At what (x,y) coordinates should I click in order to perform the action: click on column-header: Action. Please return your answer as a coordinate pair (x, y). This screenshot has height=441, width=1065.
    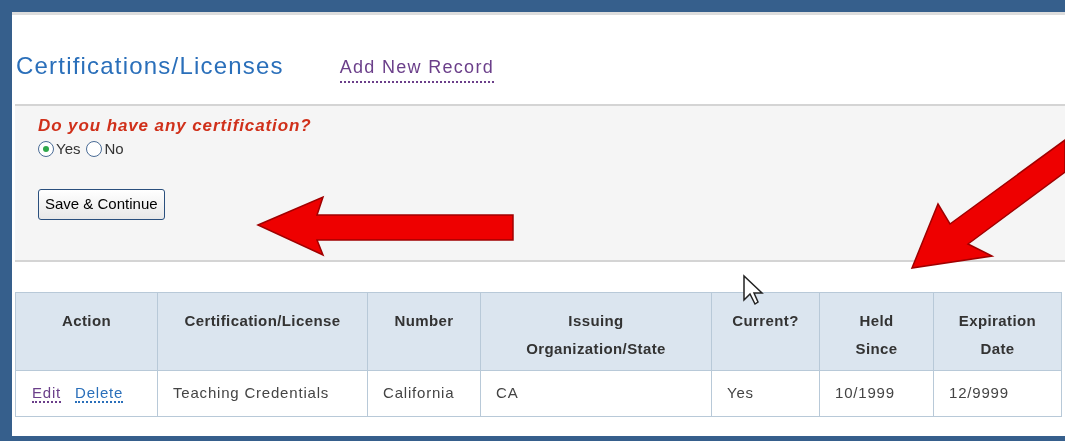
    Looking at the image, I should click on (86, 321).